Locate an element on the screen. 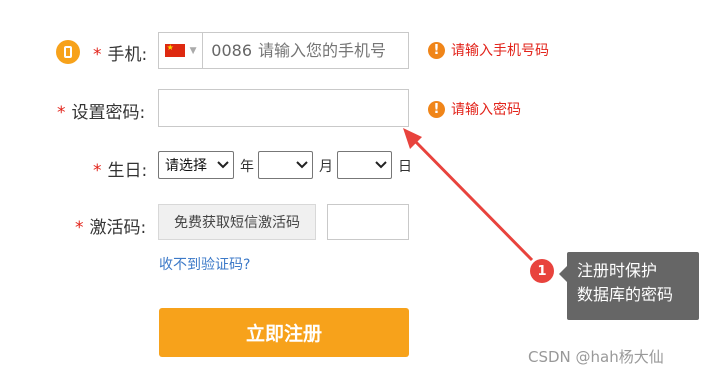 This screenshot has width=724, height=375. activation-code-input is located at coordinates (368, 222).